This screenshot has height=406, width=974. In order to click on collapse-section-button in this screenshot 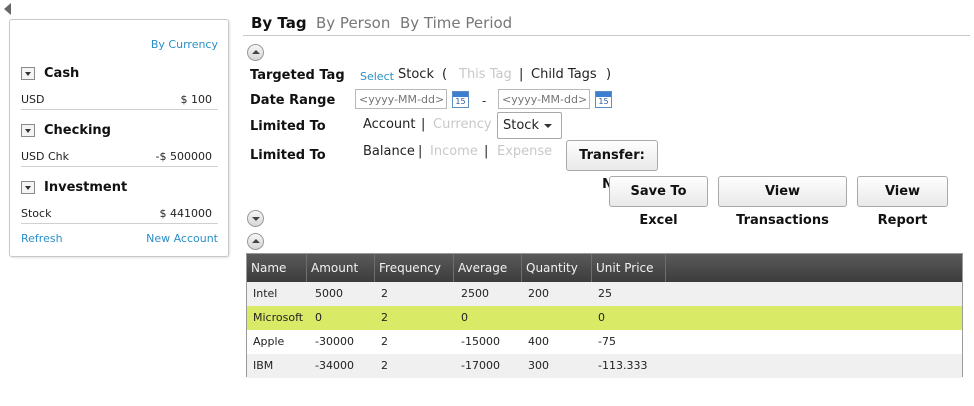, I will do `click(255, 241)`.